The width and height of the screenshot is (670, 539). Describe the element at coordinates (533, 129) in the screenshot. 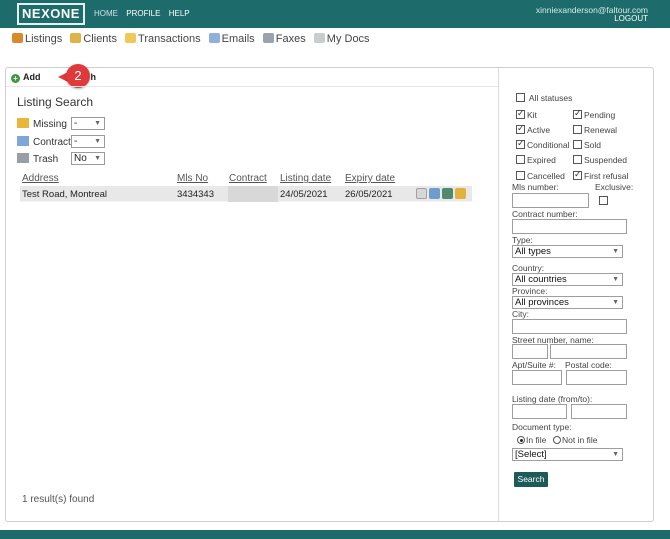

I see `status-active: Active` at that location.